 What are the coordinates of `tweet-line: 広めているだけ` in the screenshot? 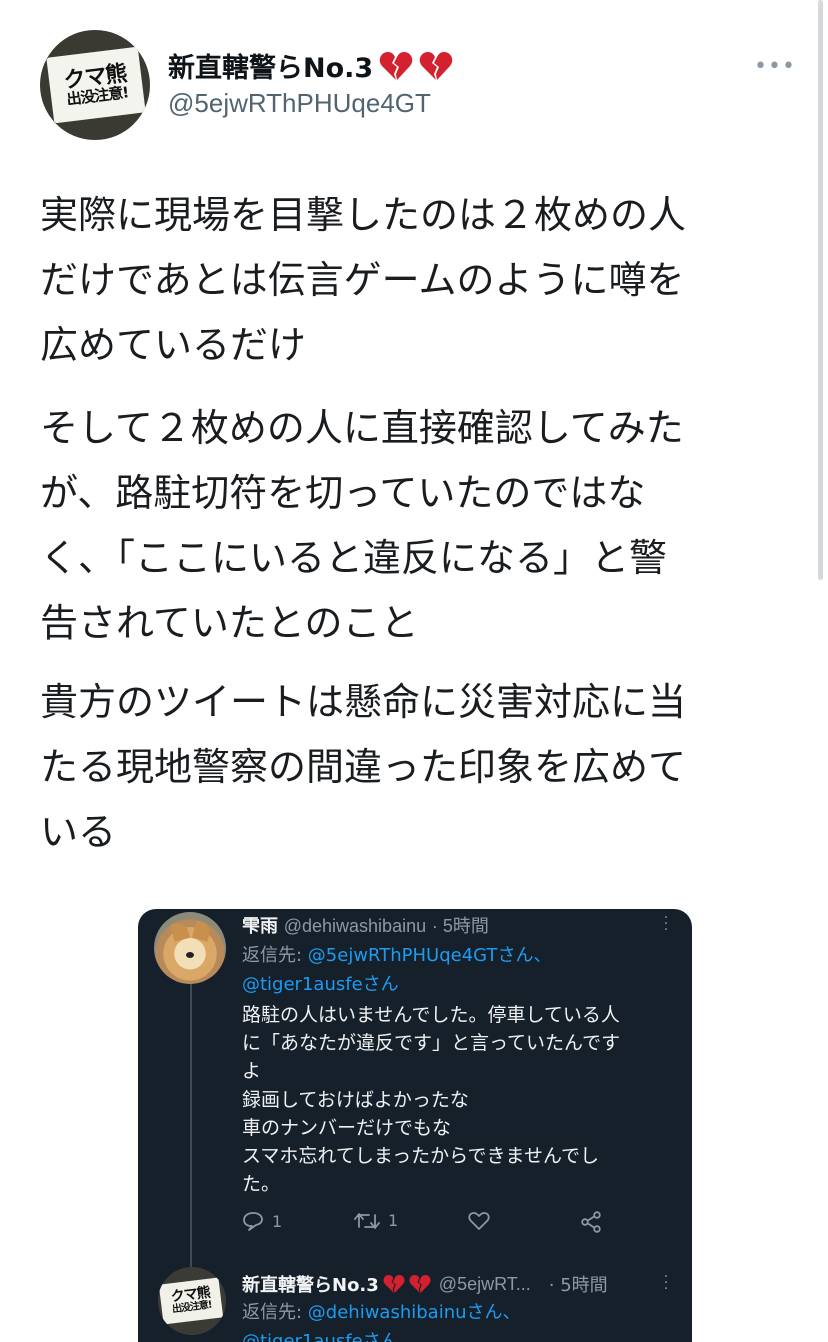 It's located at (173, 345).